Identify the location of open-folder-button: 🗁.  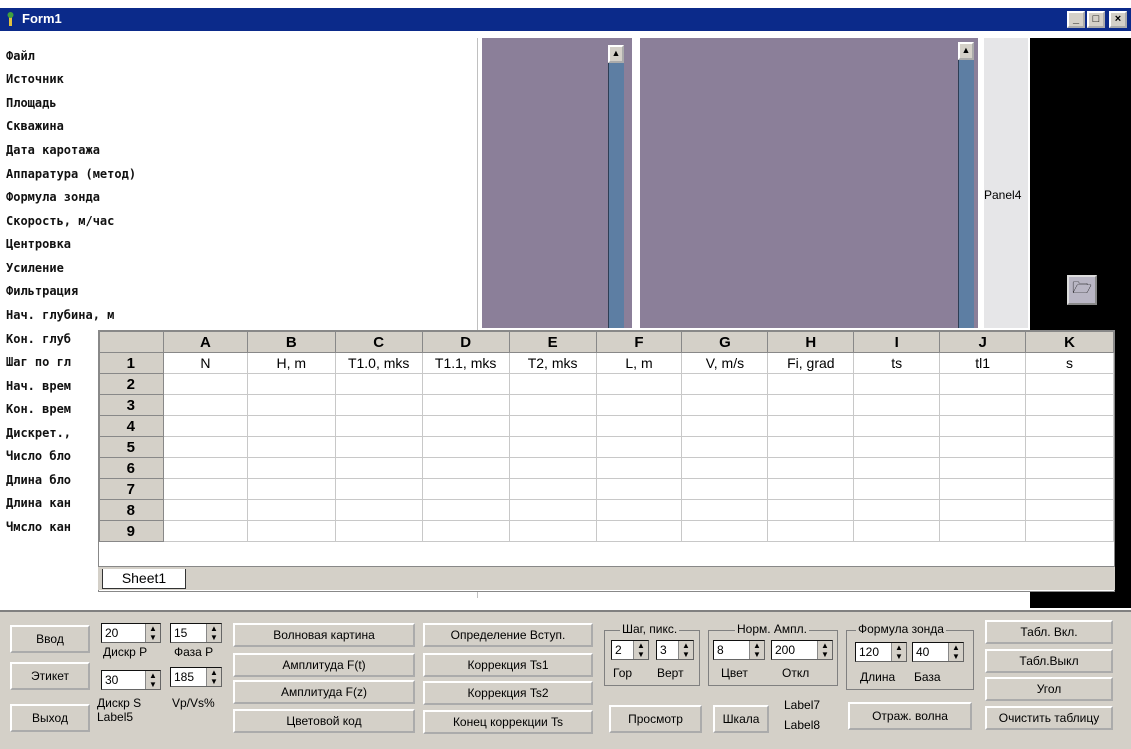
(1082, 290).